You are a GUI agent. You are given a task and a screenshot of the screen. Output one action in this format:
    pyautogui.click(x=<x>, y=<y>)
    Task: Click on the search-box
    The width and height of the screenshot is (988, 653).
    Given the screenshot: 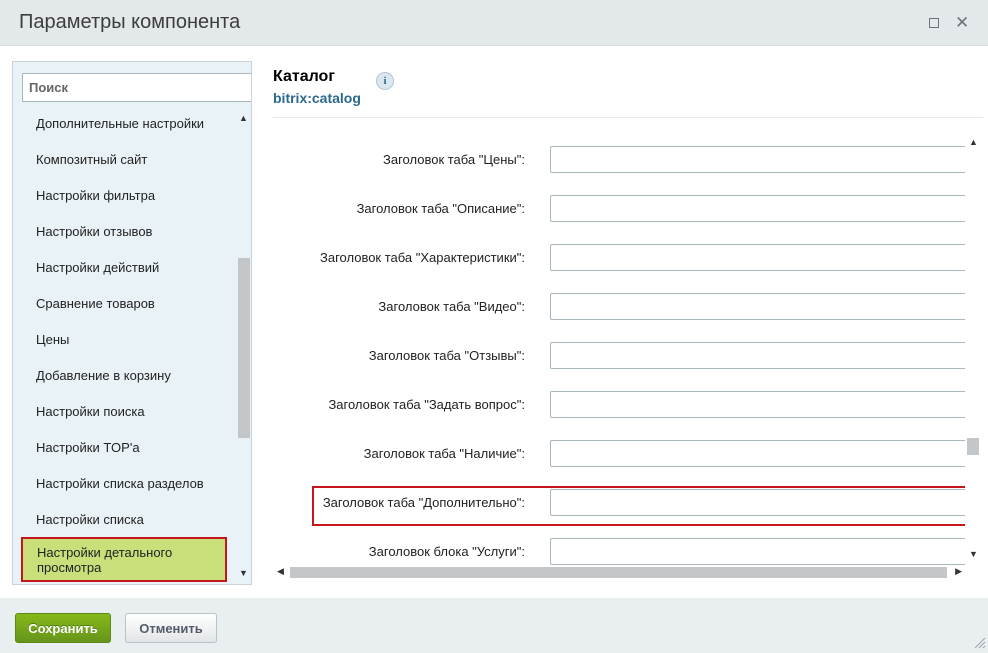 What is the action you would take?
    pyautogui.click(x=136, y=87)
    